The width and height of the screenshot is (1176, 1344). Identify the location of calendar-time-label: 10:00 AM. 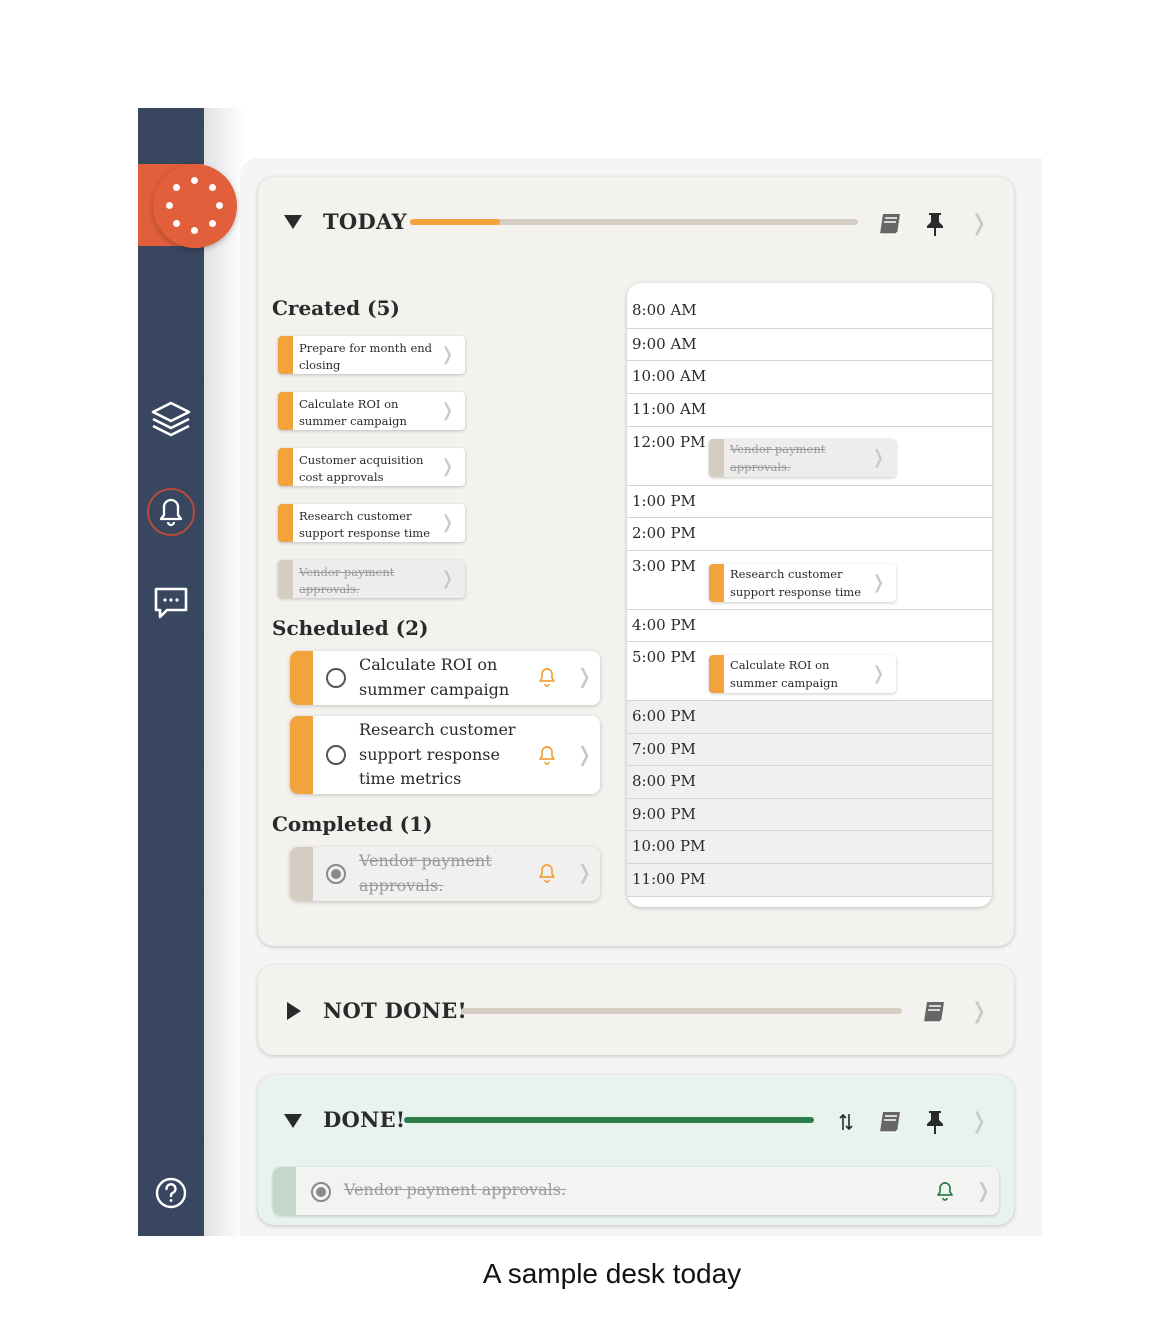
(669, 376).